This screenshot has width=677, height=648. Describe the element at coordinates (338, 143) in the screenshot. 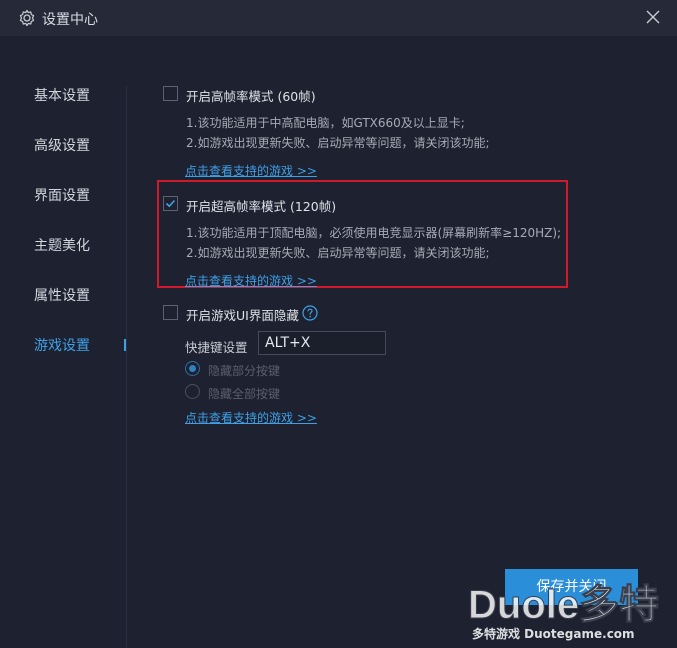

I see `high-fps-desc-2: 2.如游戏出现更新失败、启动异常等问题，请关闭该功能;` at that location.